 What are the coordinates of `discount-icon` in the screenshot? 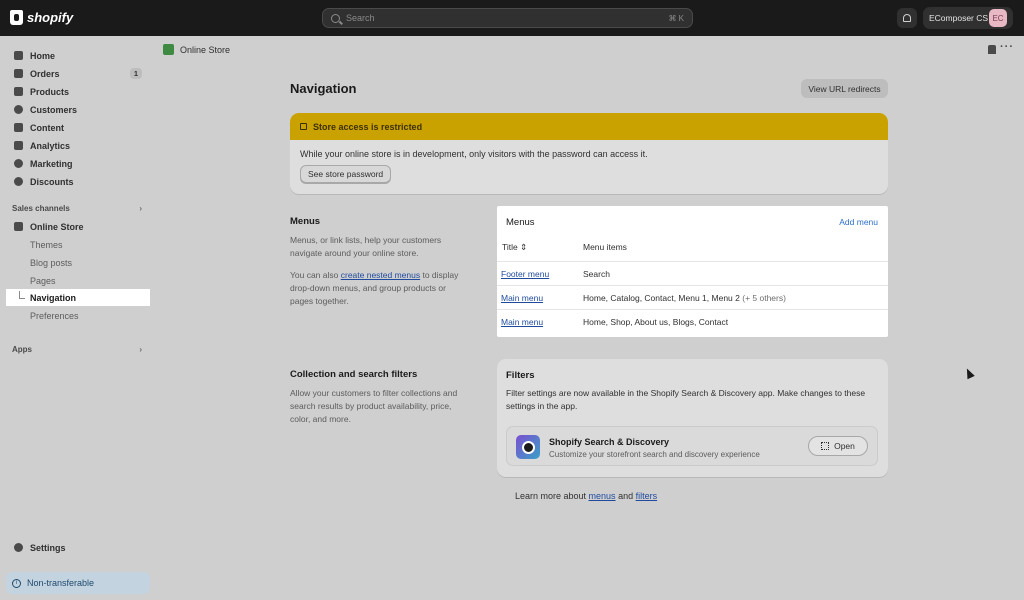 It's located at (18, 181).